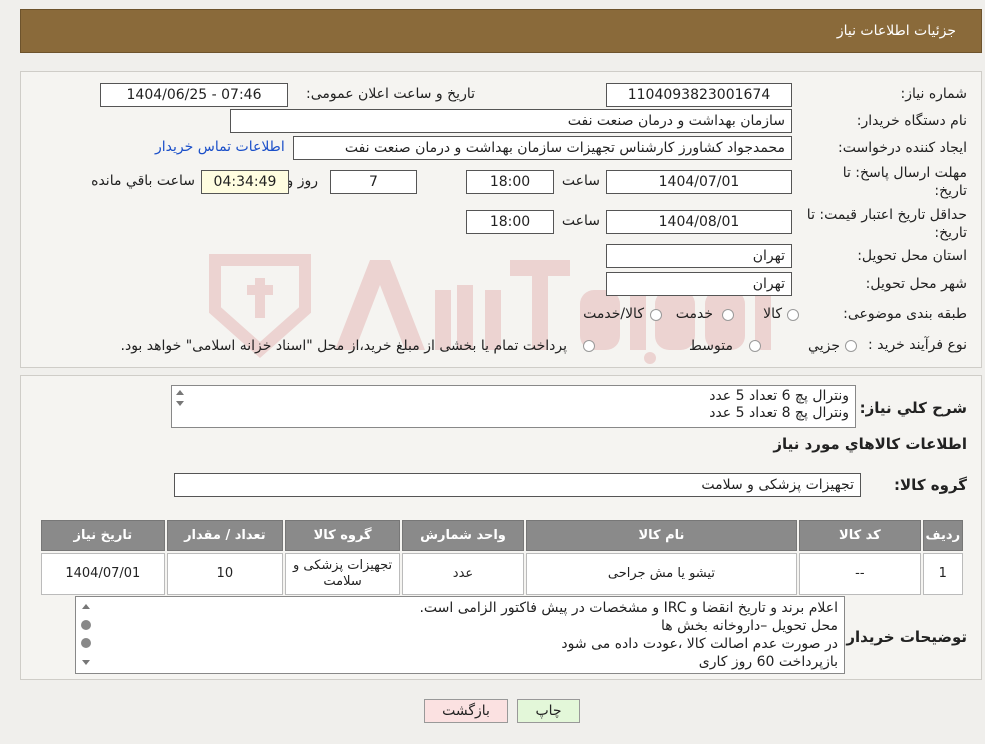  Describe the element at coordinates (768, 662) in the screenshot. I see `buyer-note-line: بازپرداخت 60 روز کاری` at that location.